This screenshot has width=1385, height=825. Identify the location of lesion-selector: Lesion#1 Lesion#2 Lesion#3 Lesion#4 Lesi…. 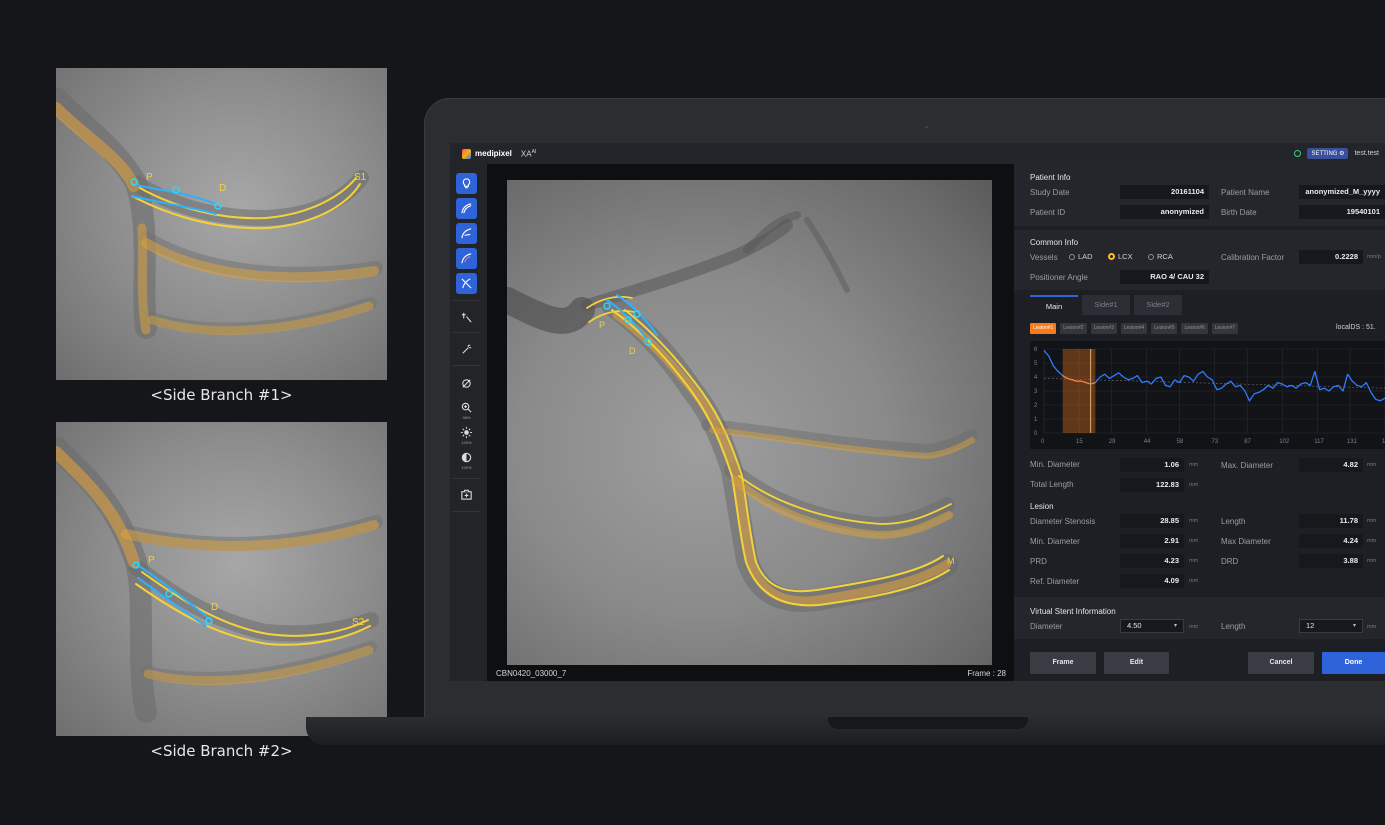
(1134, 328).